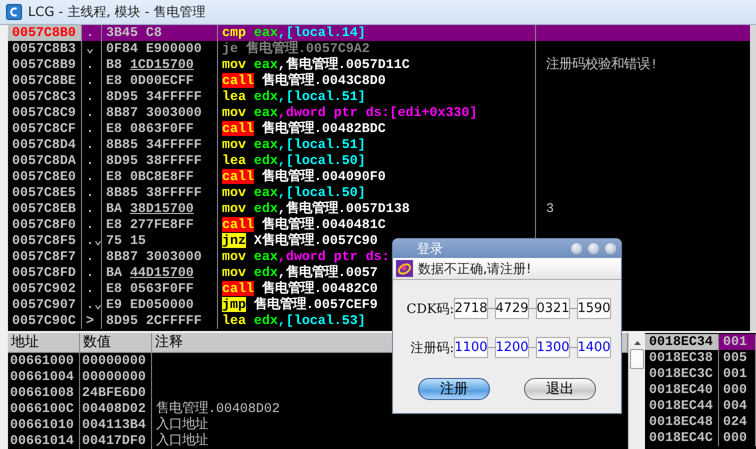 The width and height of the screenshot is (756, 449). I want to click on exit-button: 退出, so click(560, 389).